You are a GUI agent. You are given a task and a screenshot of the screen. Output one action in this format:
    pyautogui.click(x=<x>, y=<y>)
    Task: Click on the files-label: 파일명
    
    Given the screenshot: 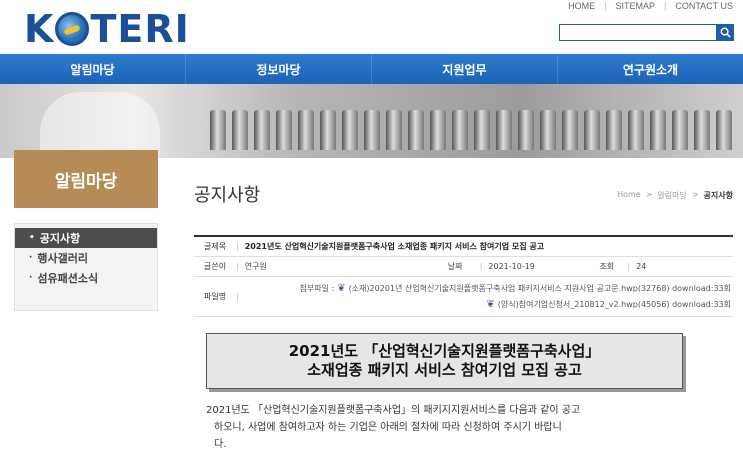 What is the action you would take?
    pyautogui.click(x=215, y=296)
    